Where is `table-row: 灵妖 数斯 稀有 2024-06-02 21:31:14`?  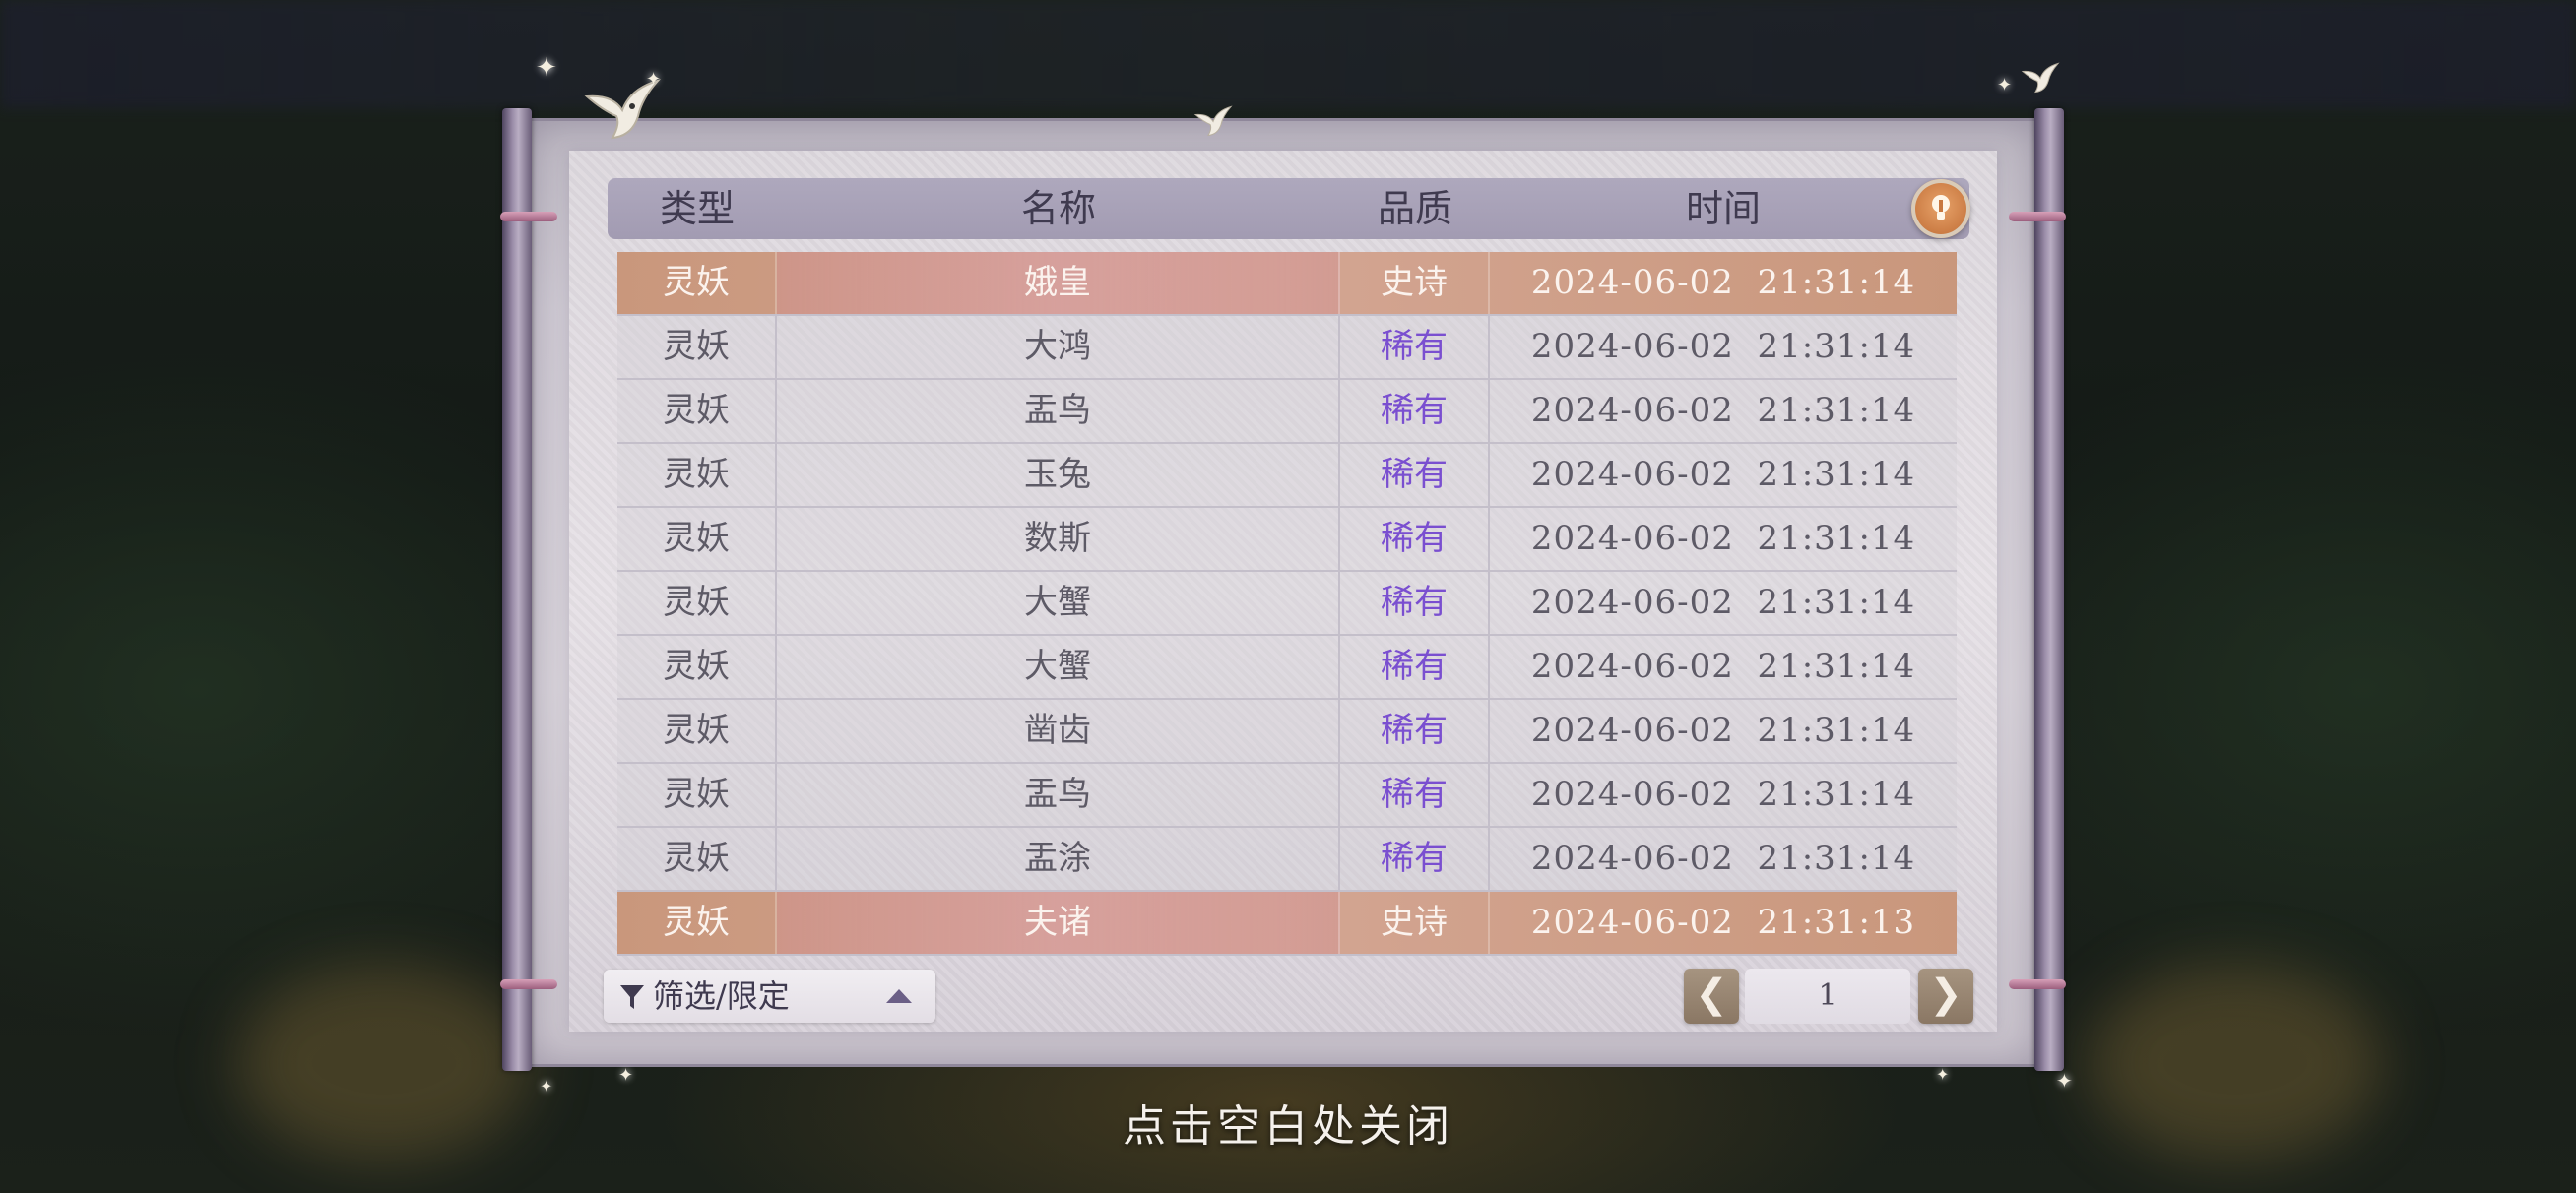
table-row: 灵妖 数斯 稀有 2024-06-02 21:31:14 is located at coordinates (1287, 540).